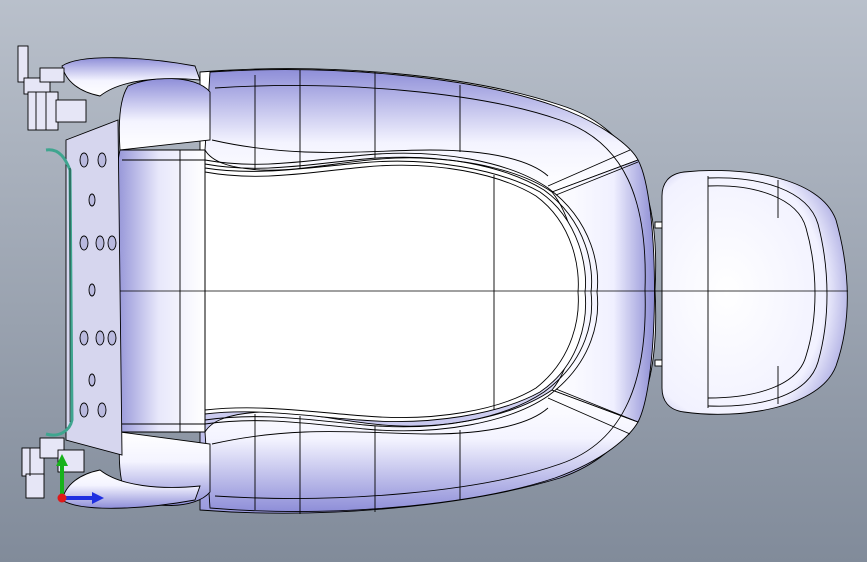 The height and width of the screenshot is (562, 867). I want to click on headrest, so click(754, 292).